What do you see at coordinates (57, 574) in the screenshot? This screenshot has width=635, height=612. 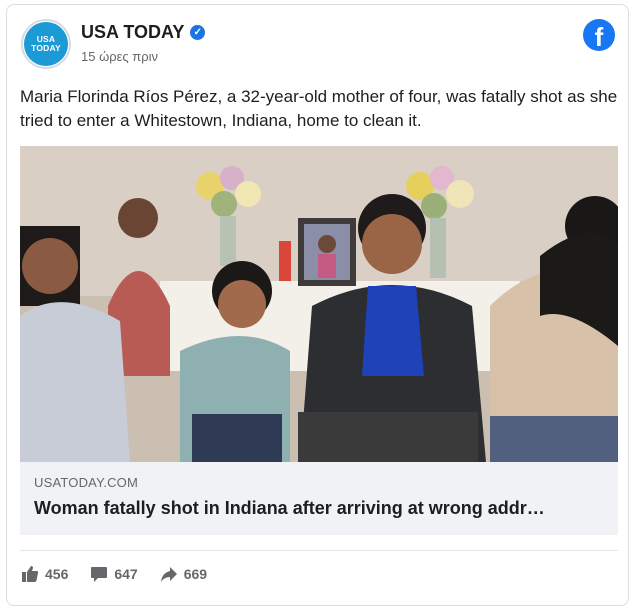 I see `like-count: 456` at bounding box center [57, 574].